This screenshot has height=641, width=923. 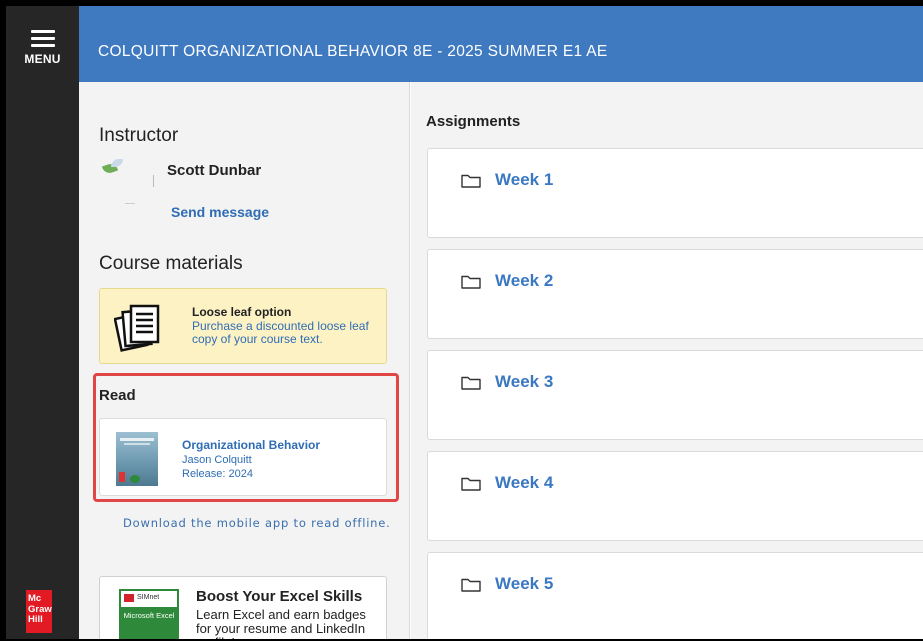 I want to click on book-author: Jason Colquitt, so click(x=217, y=460).